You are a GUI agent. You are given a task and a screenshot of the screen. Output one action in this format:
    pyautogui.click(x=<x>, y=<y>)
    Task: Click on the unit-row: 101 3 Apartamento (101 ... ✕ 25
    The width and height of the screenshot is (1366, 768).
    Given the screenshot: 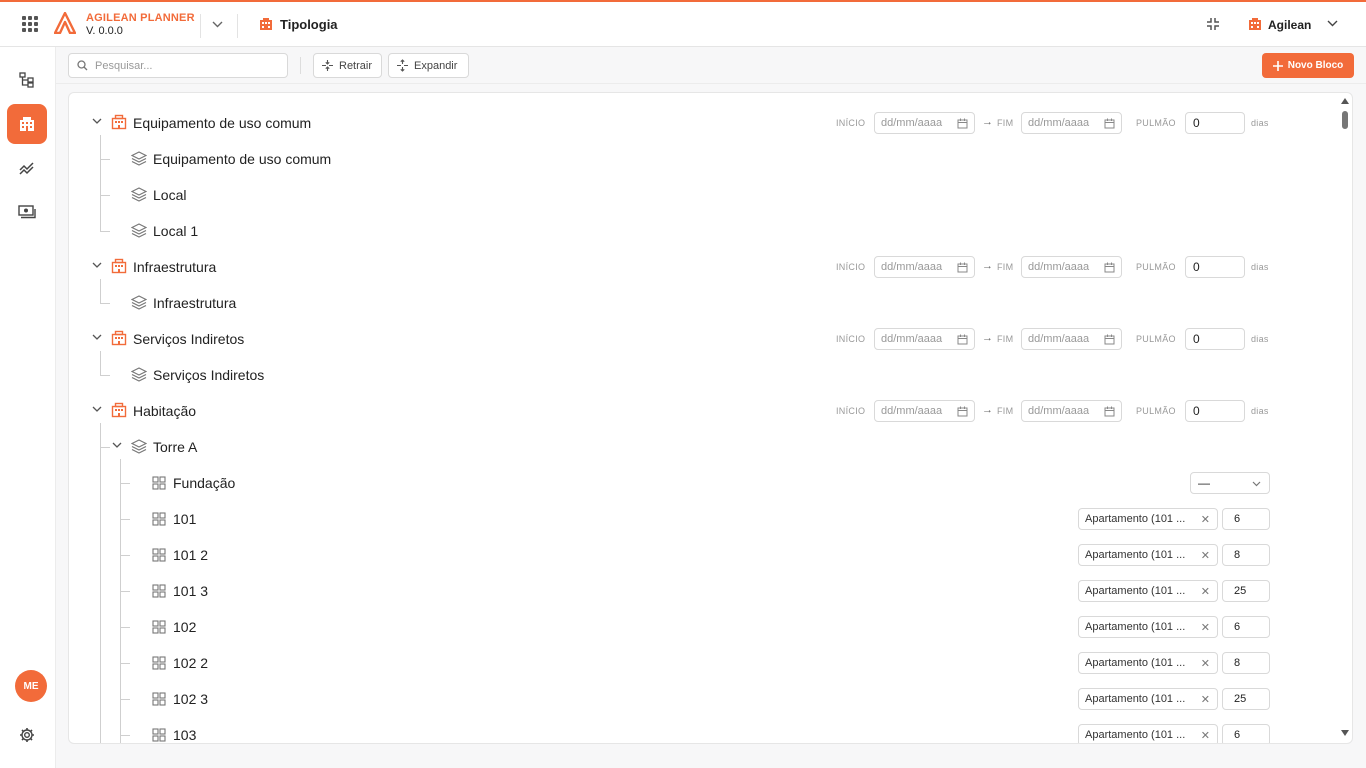 What is the action you would take?
    pyautogui.click(x=704, y=591)
    